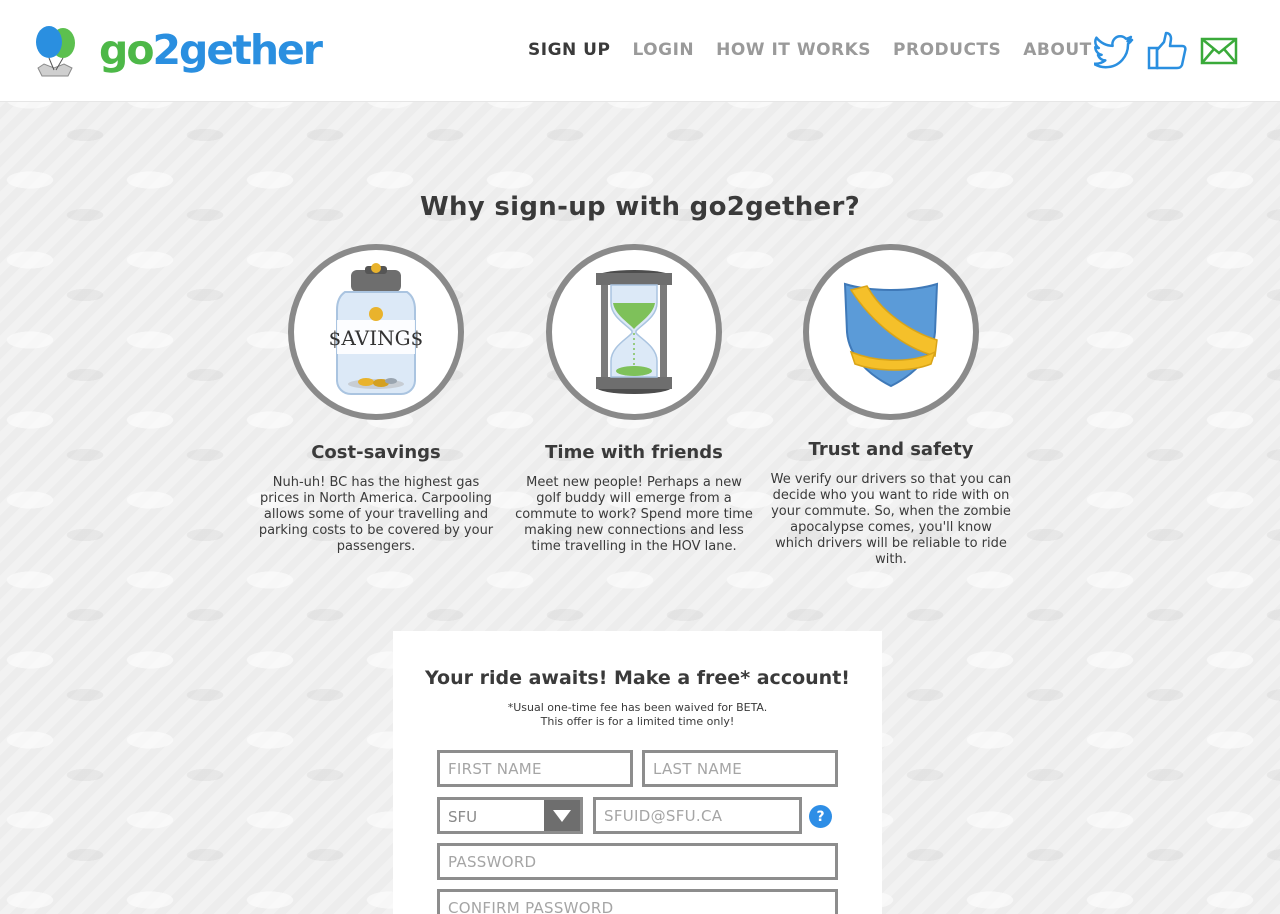 The height and width of the screenshot is (914, 1280). Describe the element at coordinates (820, 816) in the screenshot. I see `help-icon: ?` at that location.